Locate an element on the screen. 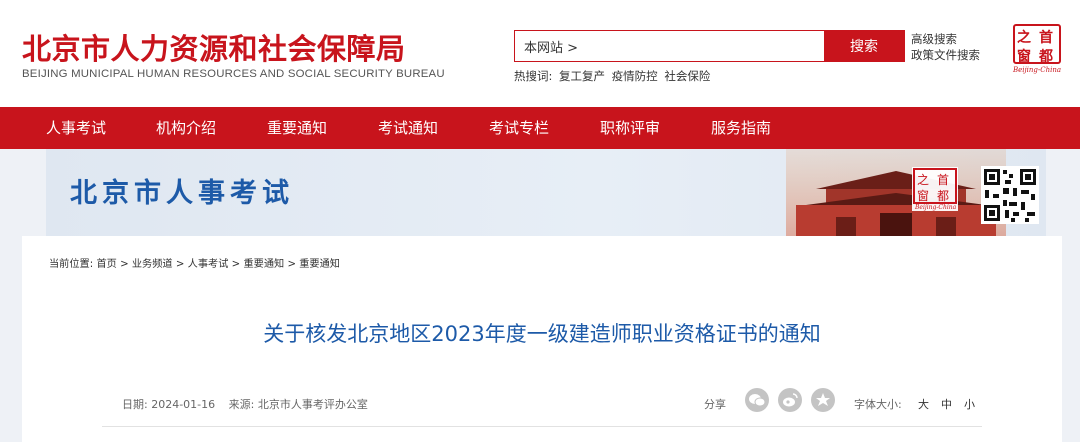  article-meta: 日期: 2024-01-16 来源: 北京市人事考评办公室 is located at coordinates (245, 404).